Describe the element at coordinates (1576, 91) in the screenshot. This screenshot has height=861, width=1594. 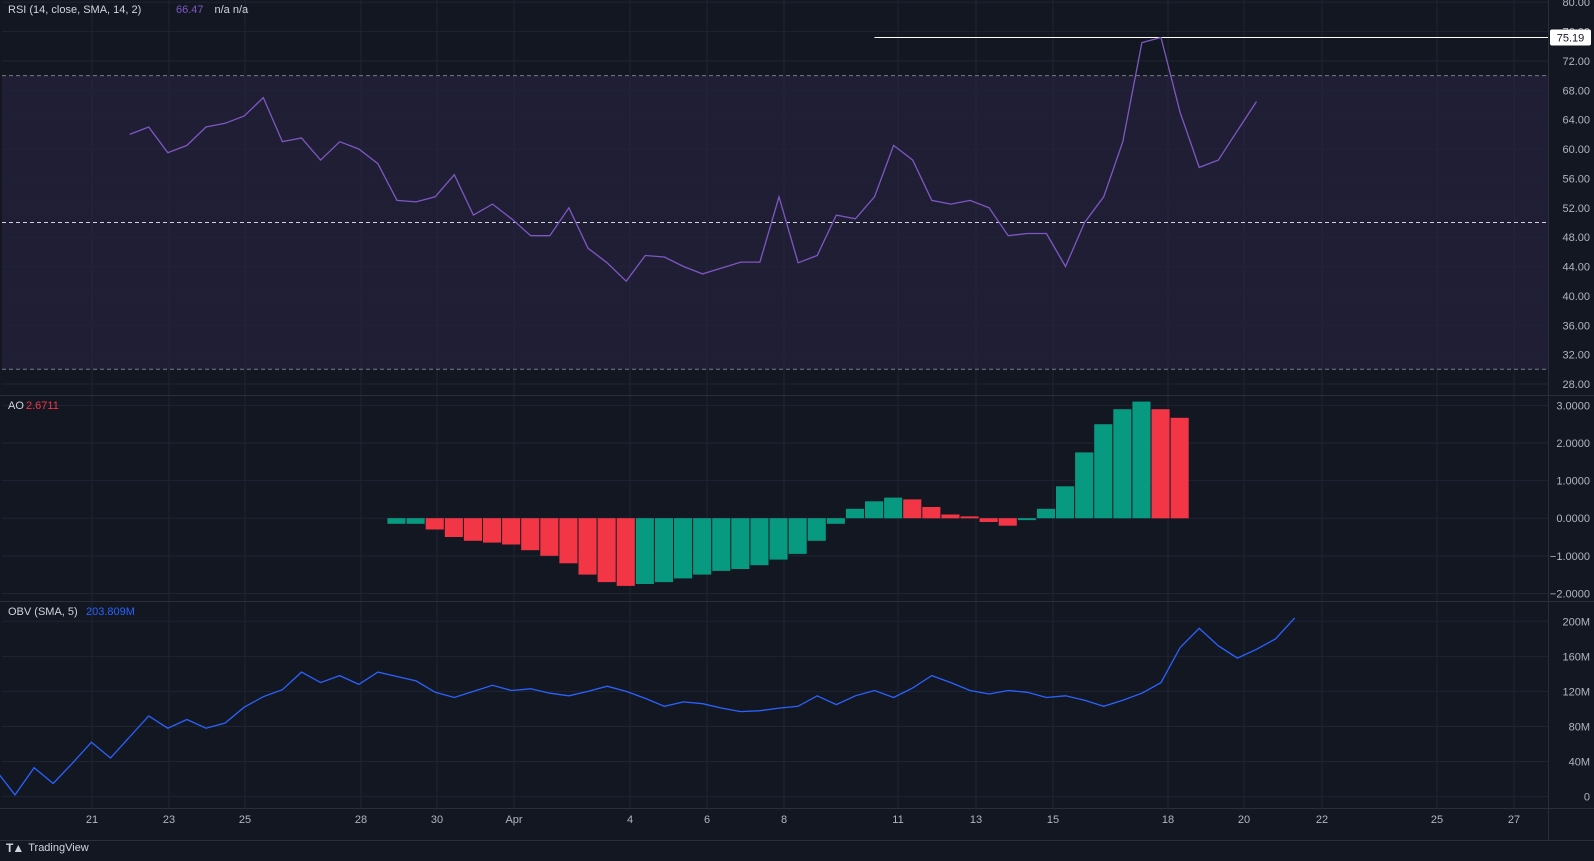
I see `y-tick-label-pane1: 68.00` at that location.